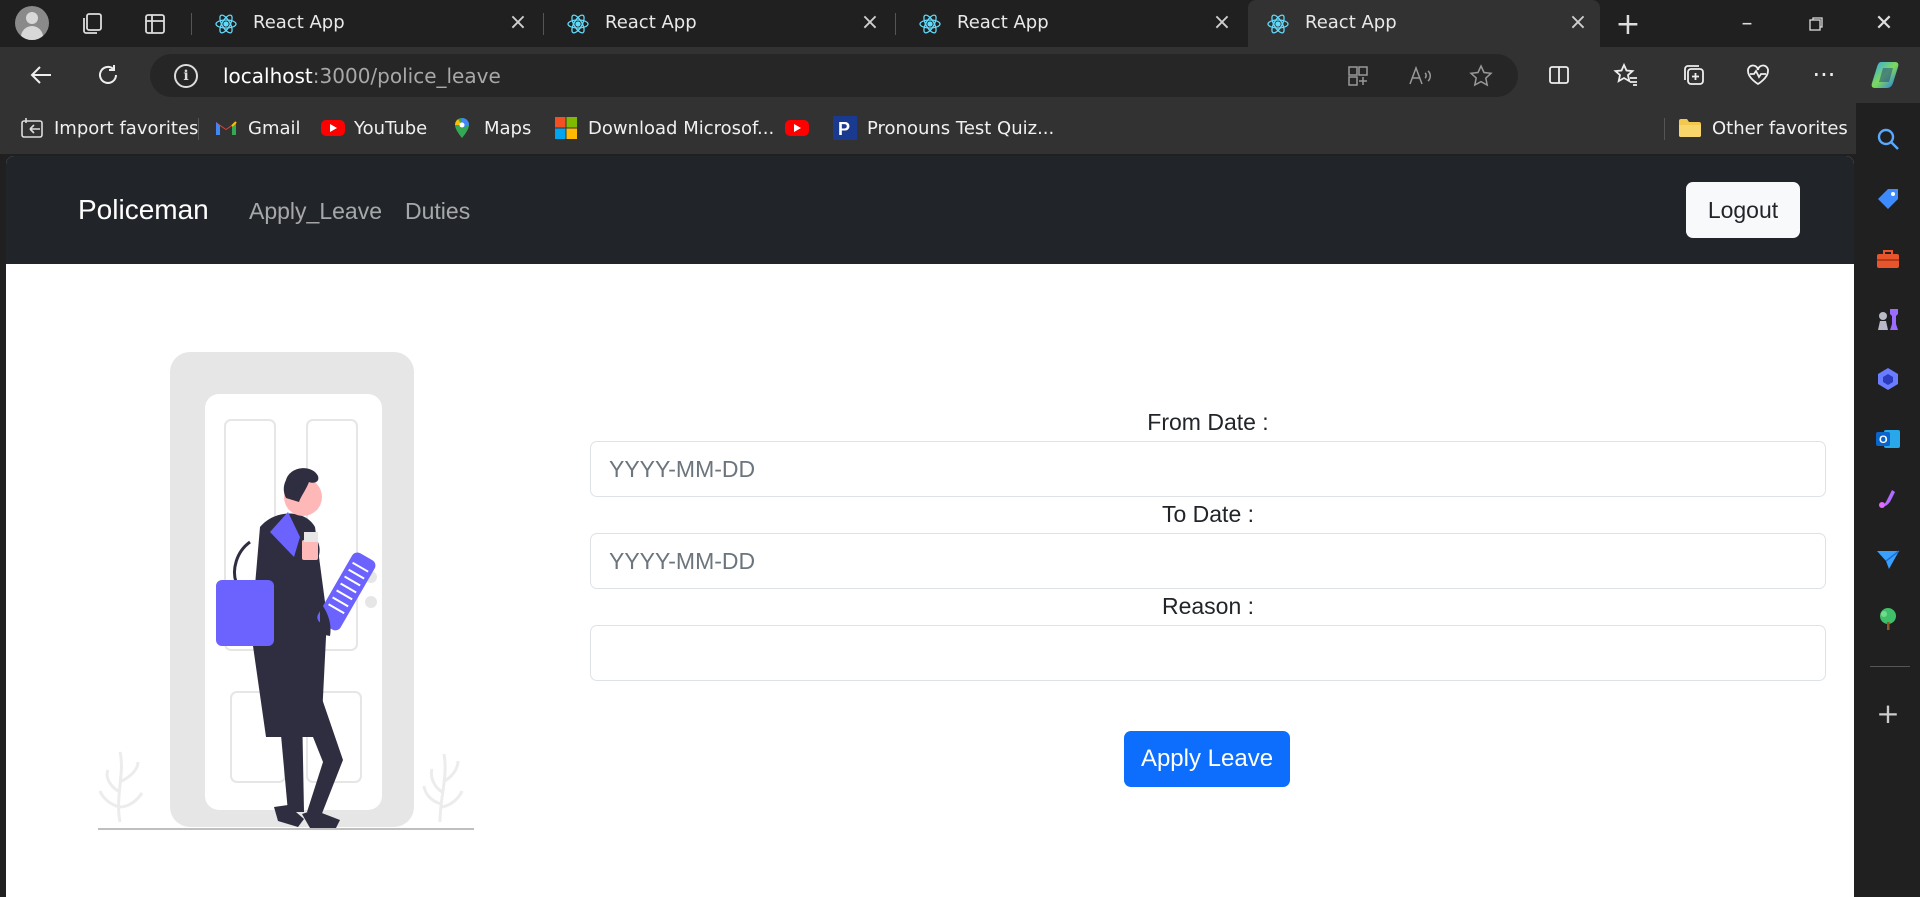 This screenshot has height=897, width=1920. What do you see at coordinates (508, 128) in the screenshot?
I see `favorite-label: Maps` at bounding box center [508, 128].